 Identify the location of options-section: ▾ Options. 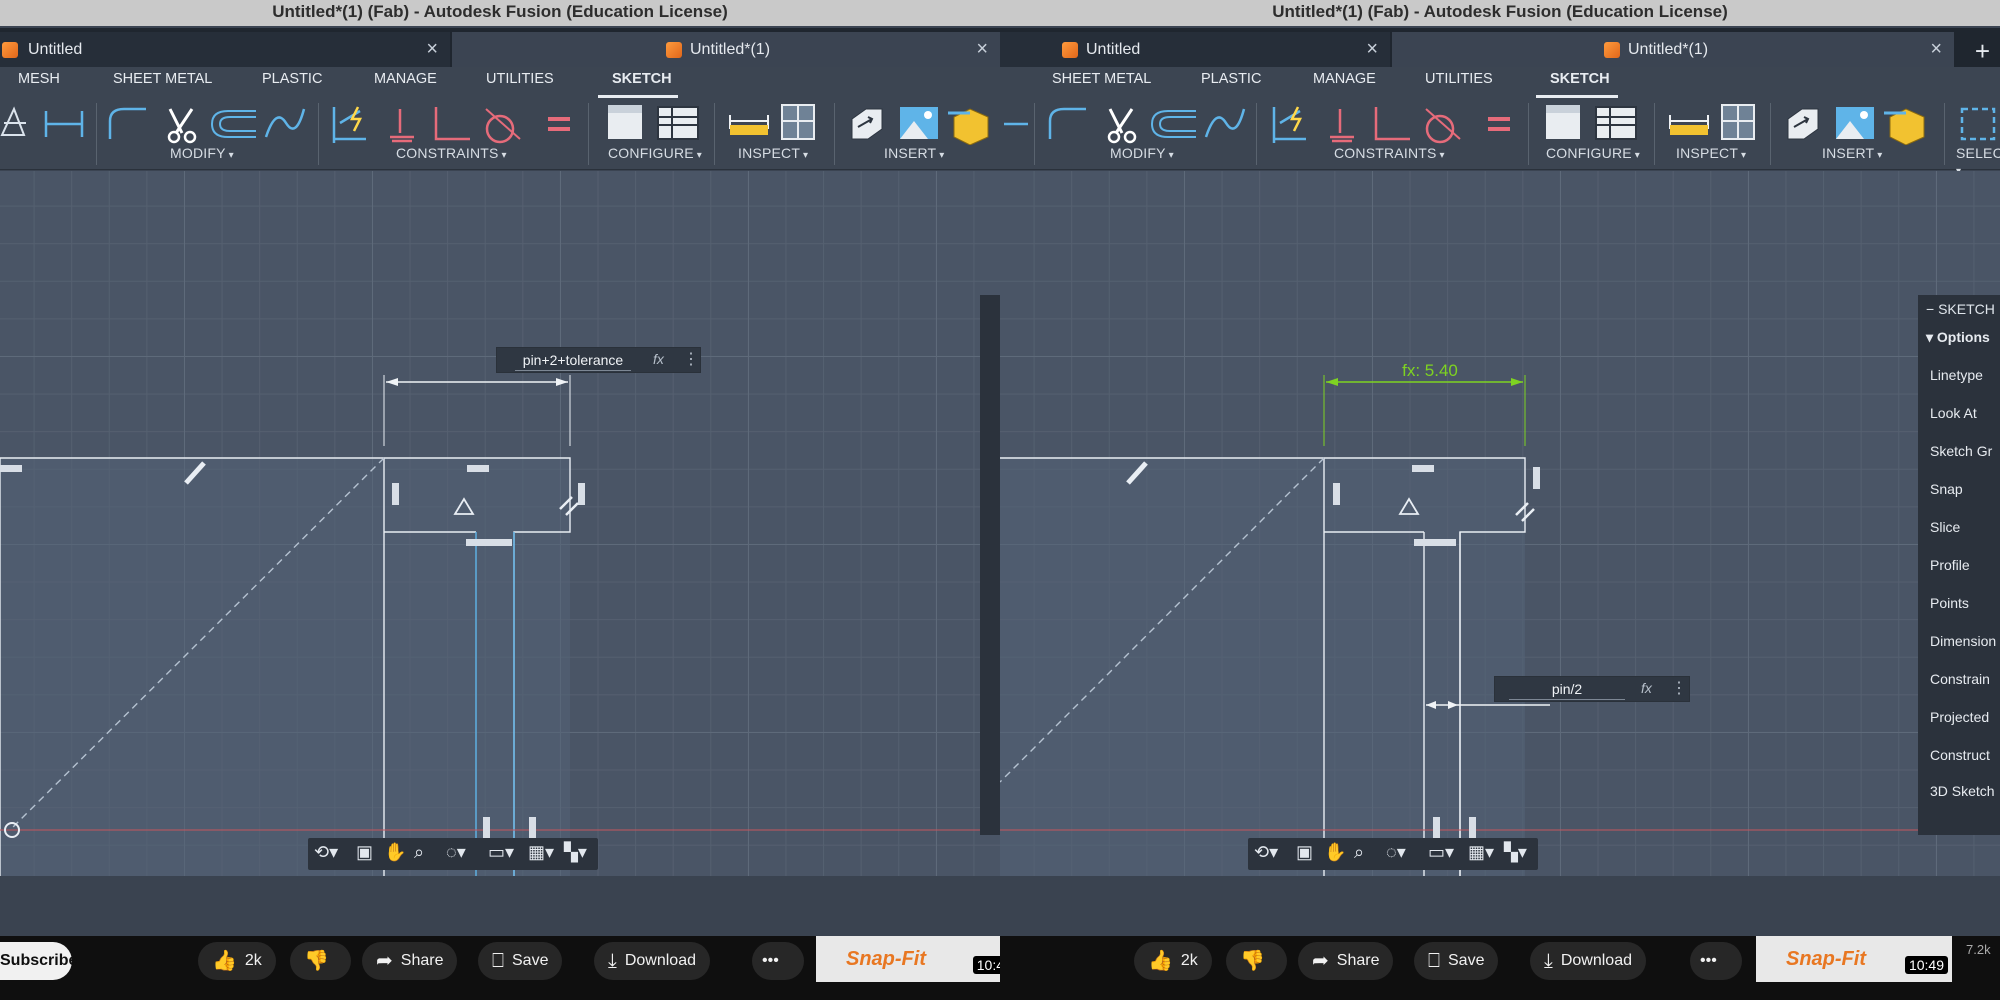
(1958, 337).